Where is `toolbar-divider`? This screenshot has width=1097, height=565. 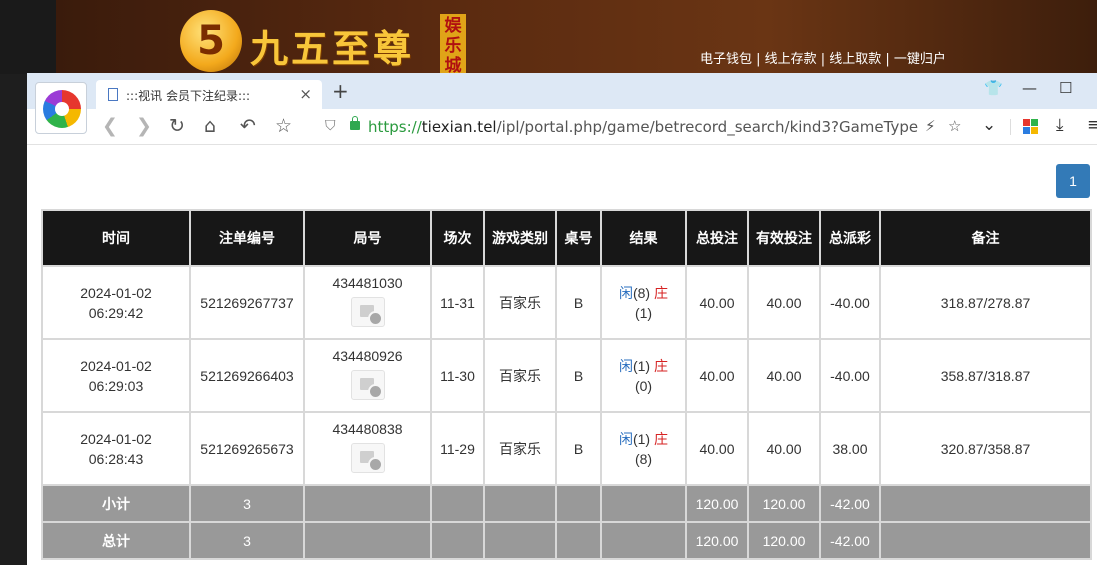
toolbar-divider is located at coordinates (1010, 127).